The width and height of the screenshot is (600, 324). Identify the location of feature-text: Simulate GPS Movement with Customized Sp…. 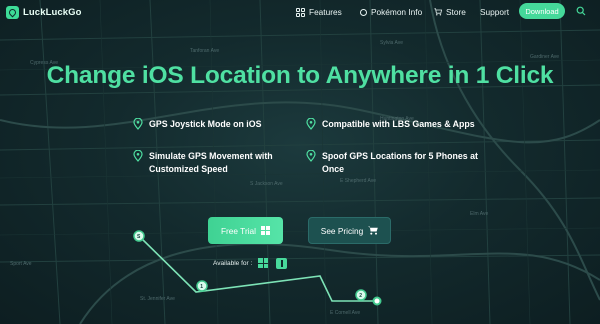
(211, 162).